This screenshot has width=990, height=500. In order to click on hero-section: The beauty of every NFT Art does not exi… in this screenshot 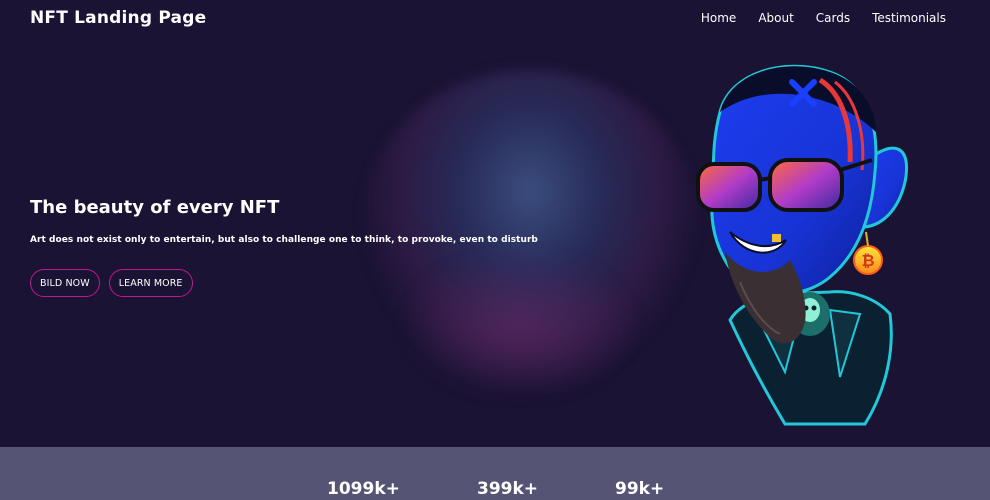, I will do `click(284, 247)`.